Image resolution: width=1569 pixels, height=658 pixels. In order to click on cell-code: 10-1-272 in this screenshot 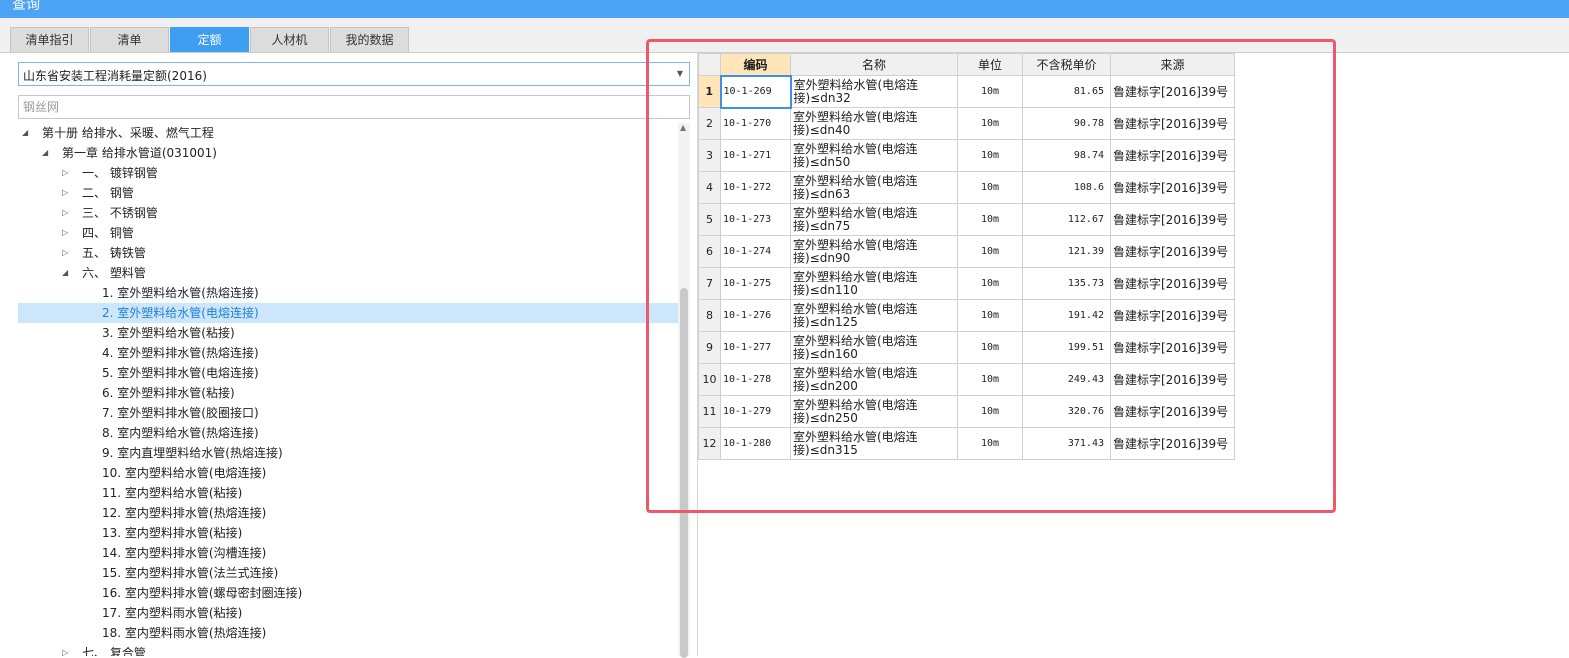, I will do `click(755, 187)`.